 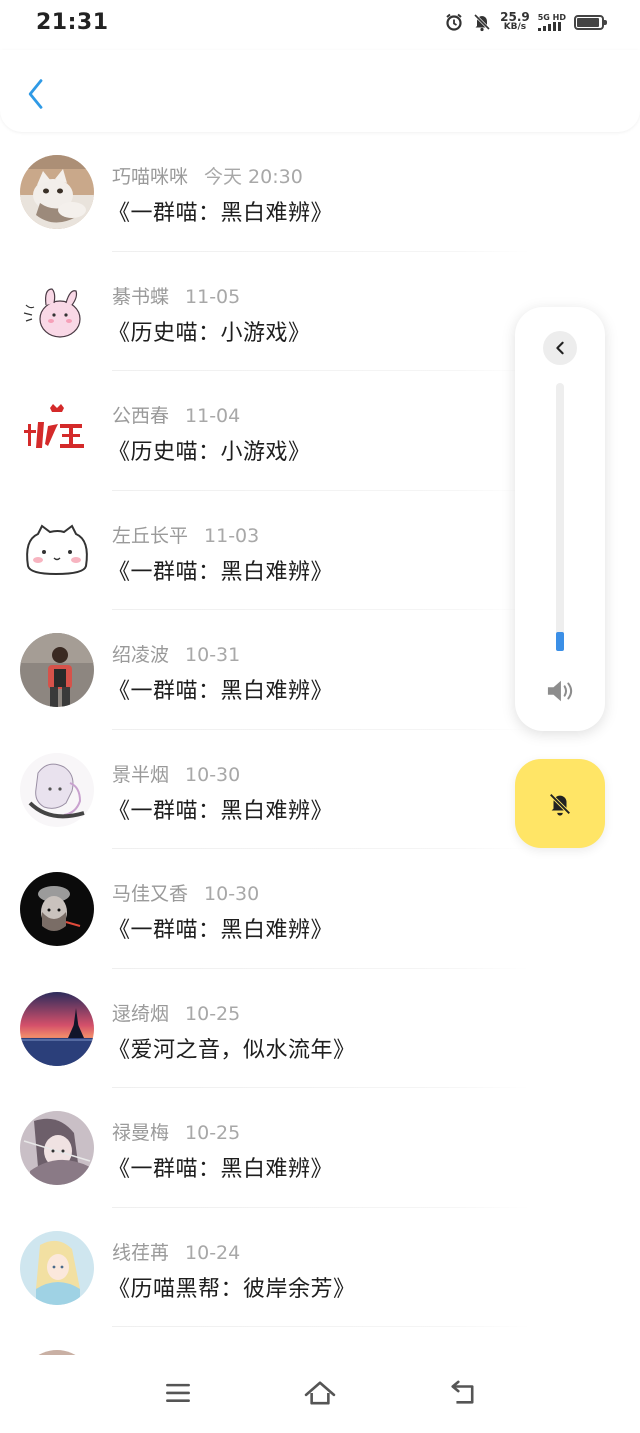 I want to click on list-item: 逯绮烟 10-25 《爱河之音，似水流年》, so click(x=320, y=1028).